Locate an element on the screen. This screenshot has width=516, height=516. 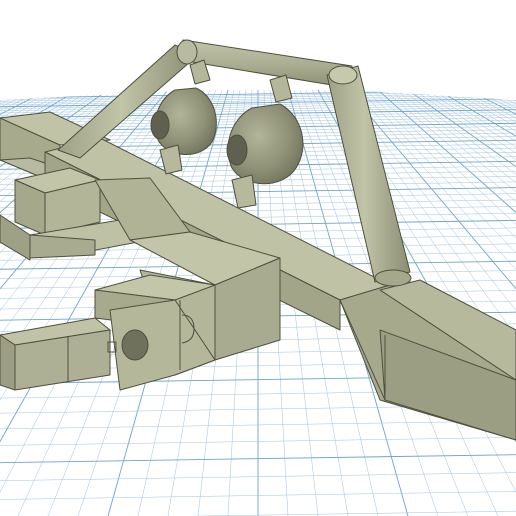
bolt-hole is located at coordinates (135, 345).